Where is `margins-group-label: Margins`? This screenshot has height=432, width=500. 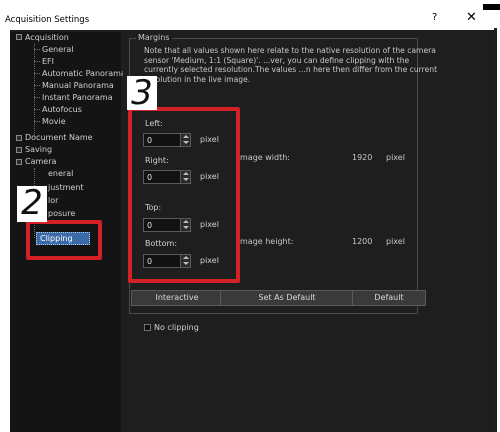 margins-group-label: Margins is located at coordinates (154, 37).